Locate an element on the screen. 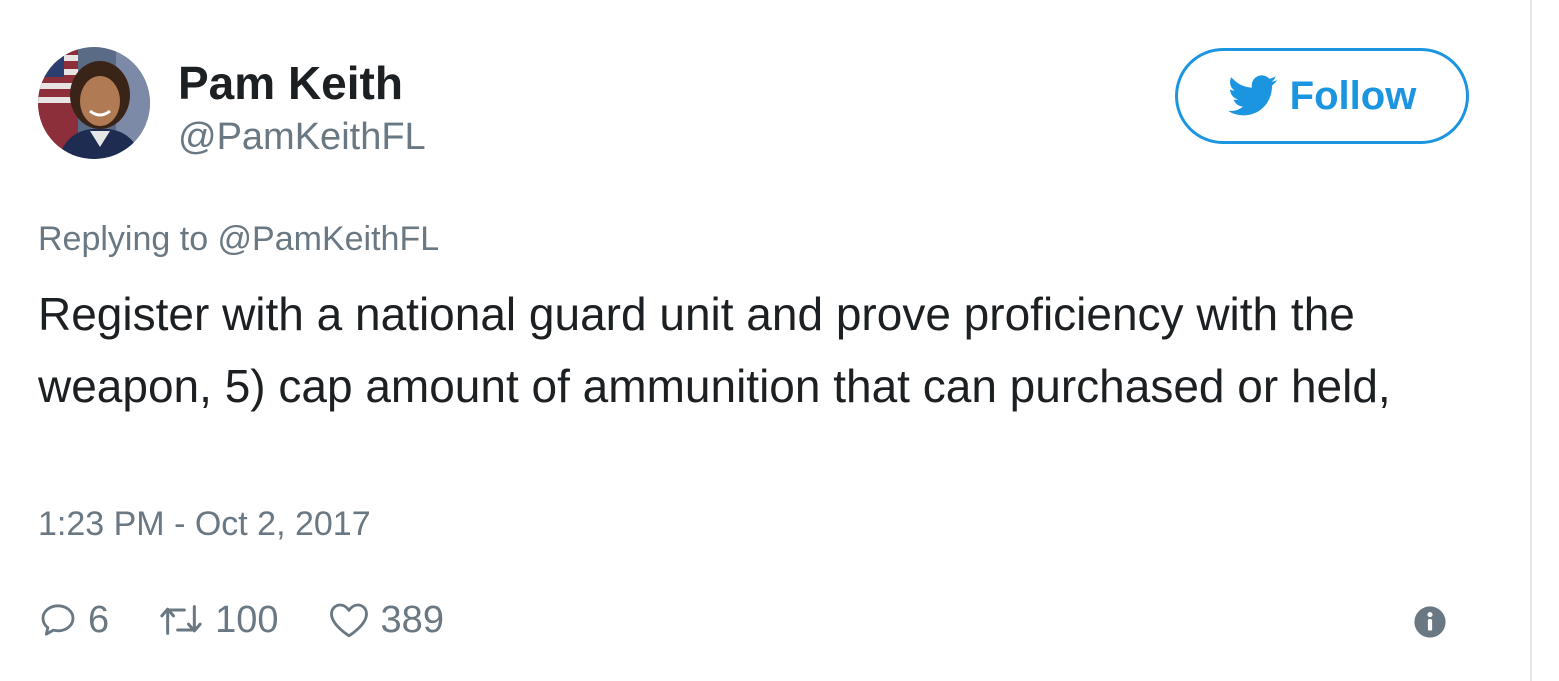  twitter-bird-icon is located at coordinates (1252, 95).